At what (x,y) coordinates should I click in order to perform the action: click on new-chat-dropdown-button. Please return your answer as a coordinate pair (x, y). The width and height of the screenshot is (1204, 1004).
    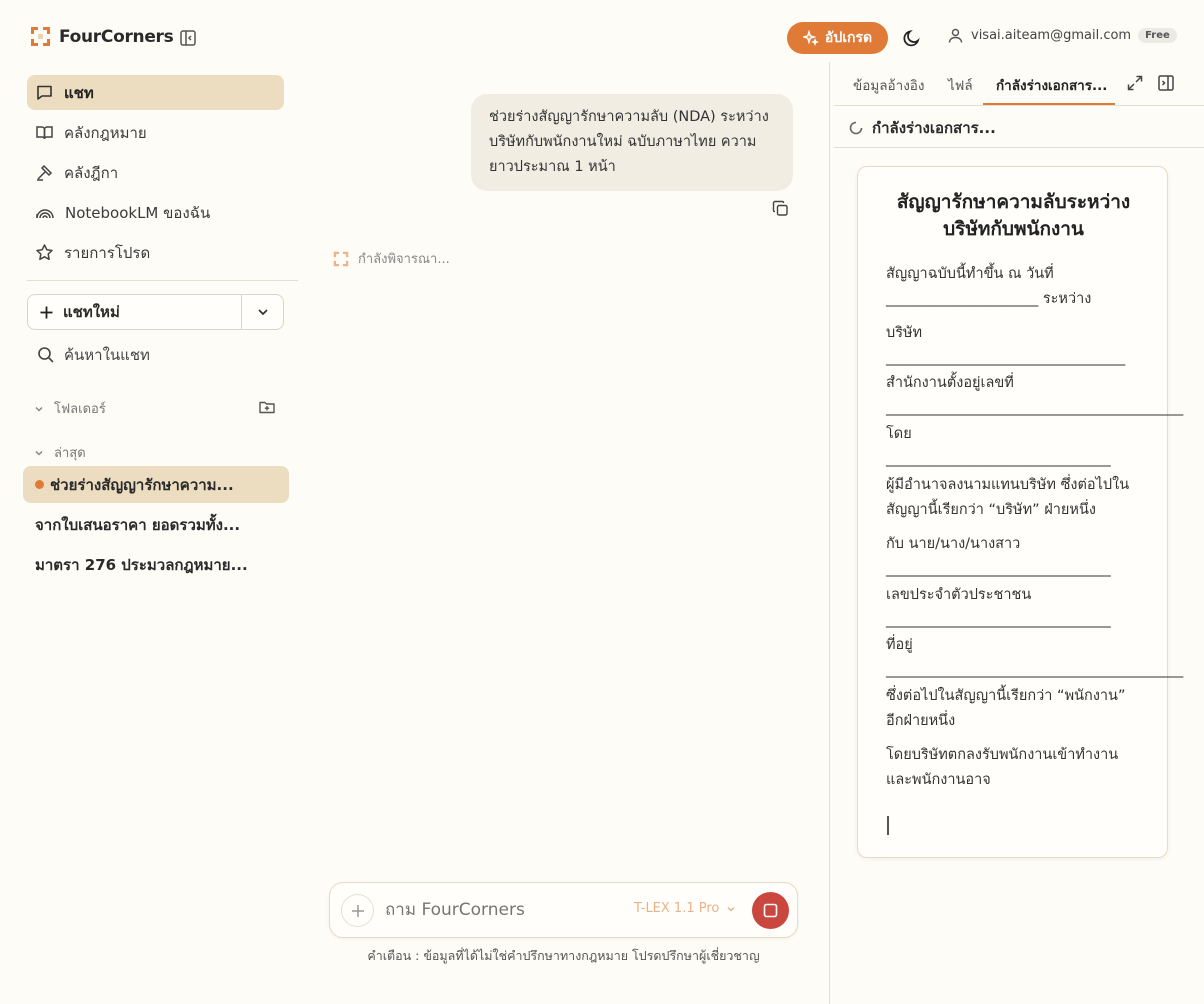
    Looking at the image, I should click on (262, 312).